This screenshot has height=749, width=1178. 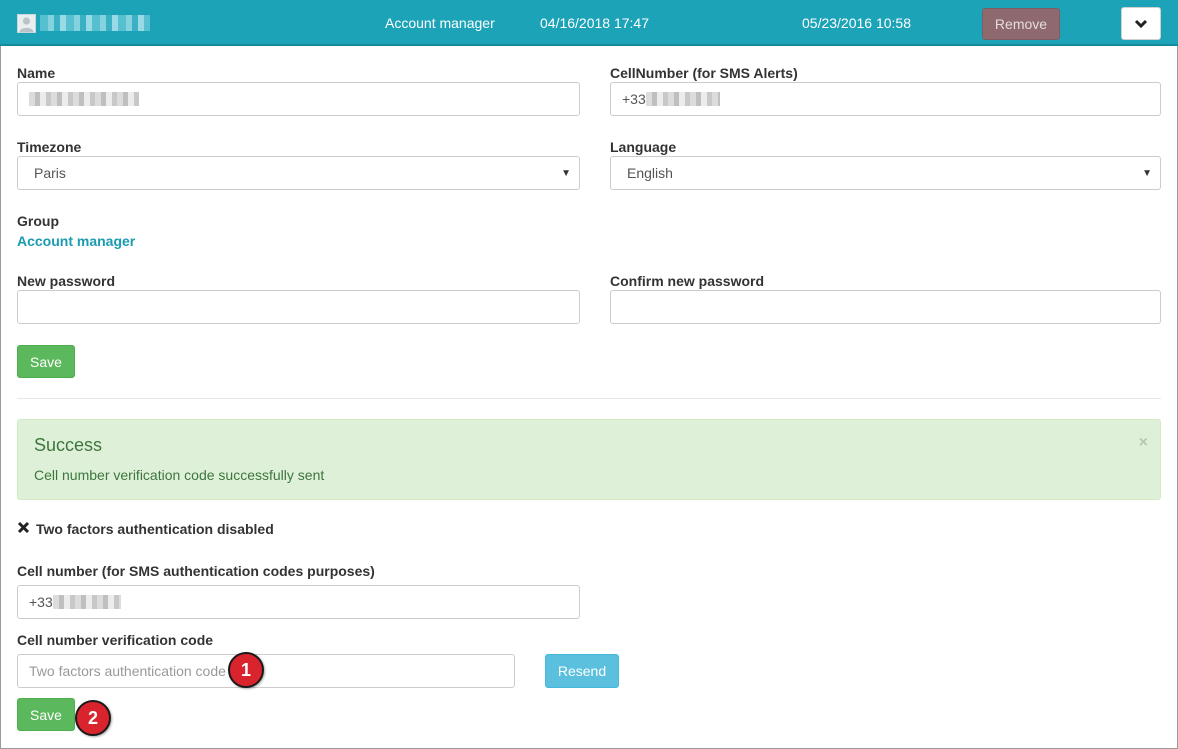 What do you see at coordinates (95, 23) in the screenshot?
I see `user-name-redacted` at bounding box center [95, 23].